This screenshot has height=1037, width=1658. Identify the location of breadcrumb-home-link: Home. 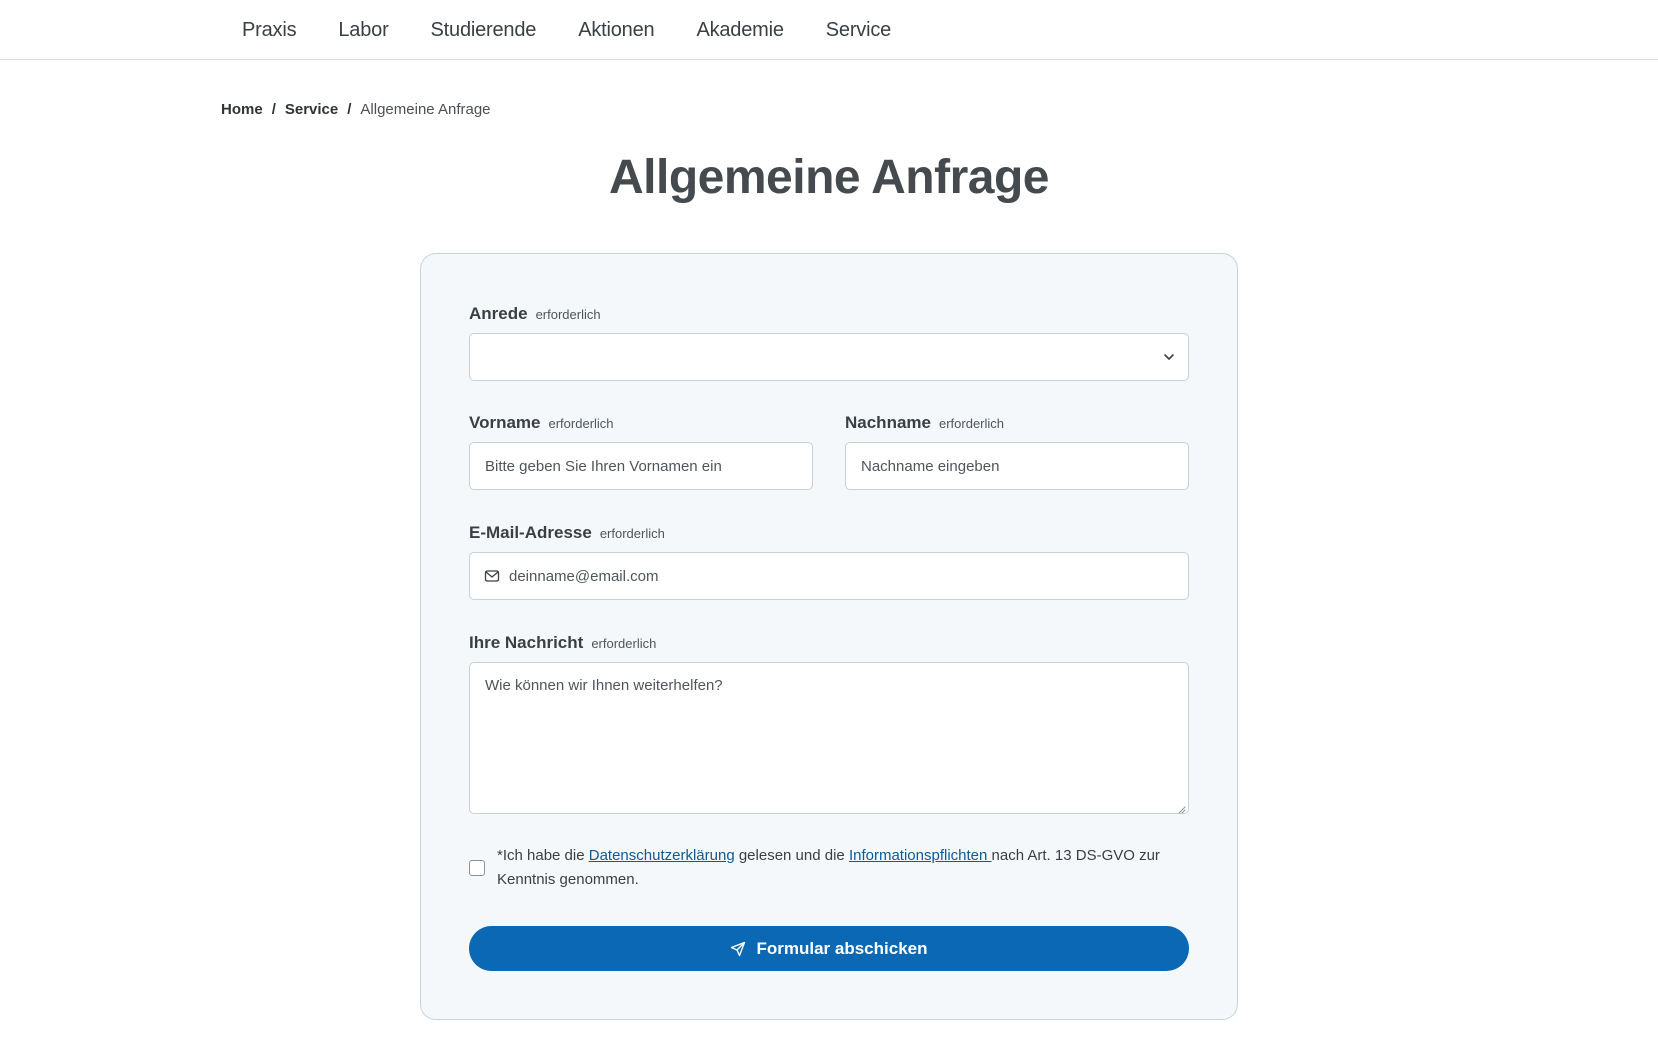
(242, 109).